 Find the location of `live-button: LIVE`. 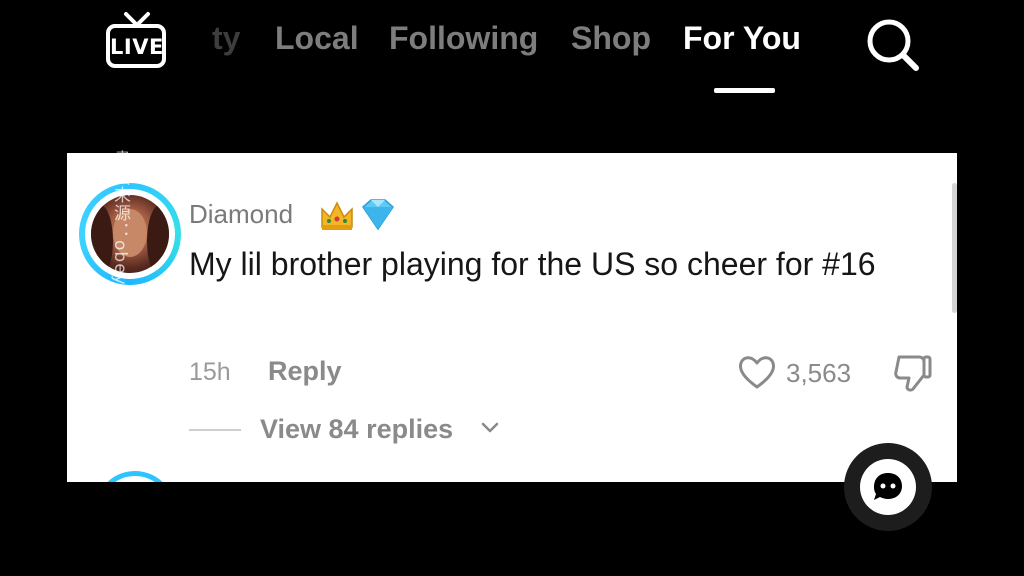

live-button: LIVE is located at coordinates (138, 42).